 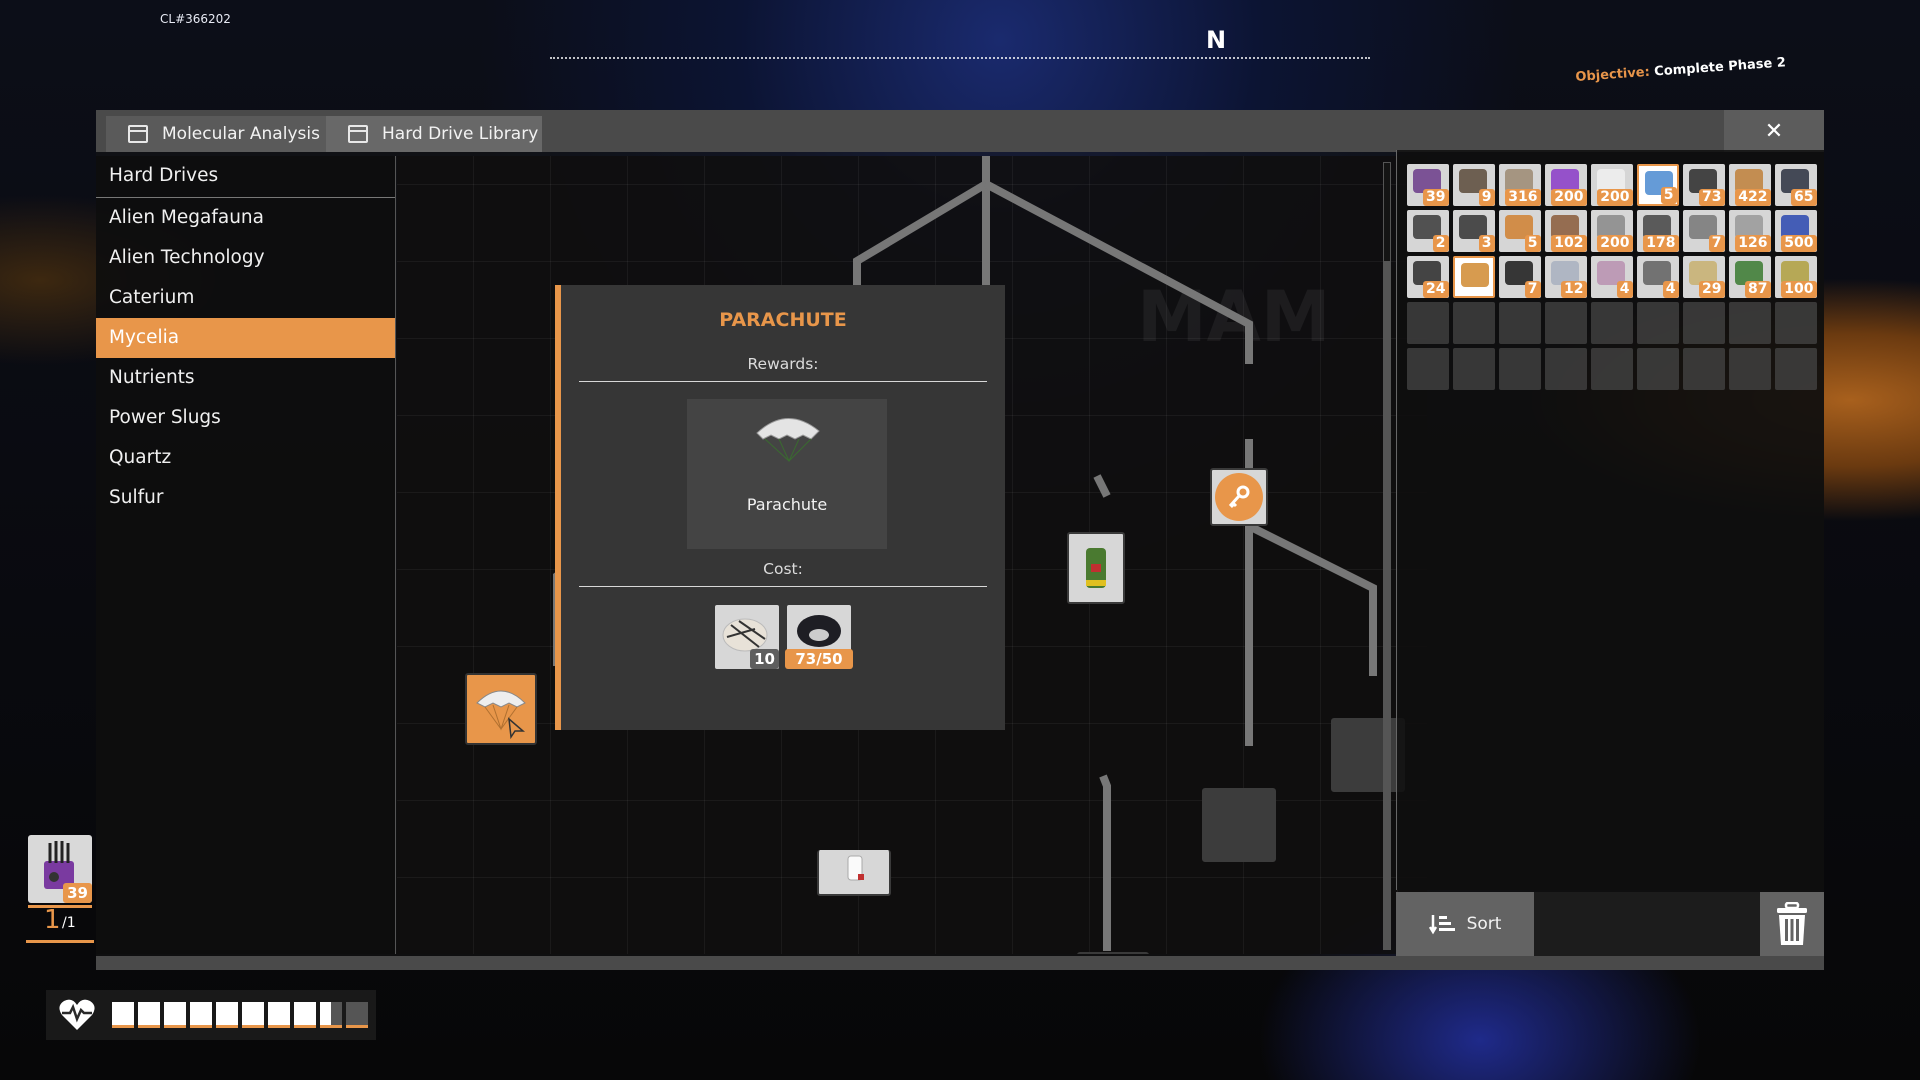 What do you see at coordinates (1753, 243) in the screenshot?
I see `item-count: 126` at bounding box center [1753, 243].